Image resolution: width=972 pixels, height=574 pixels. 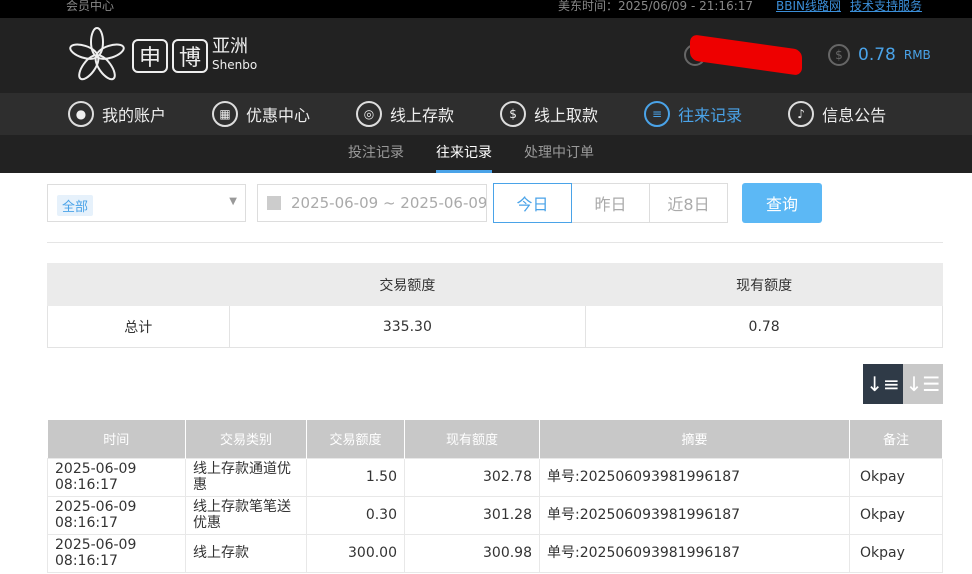 What do you see at coordinates (355, 553) in the screenshot?
I see `cell-amount: 300.00` at bounding box center [355, 553].